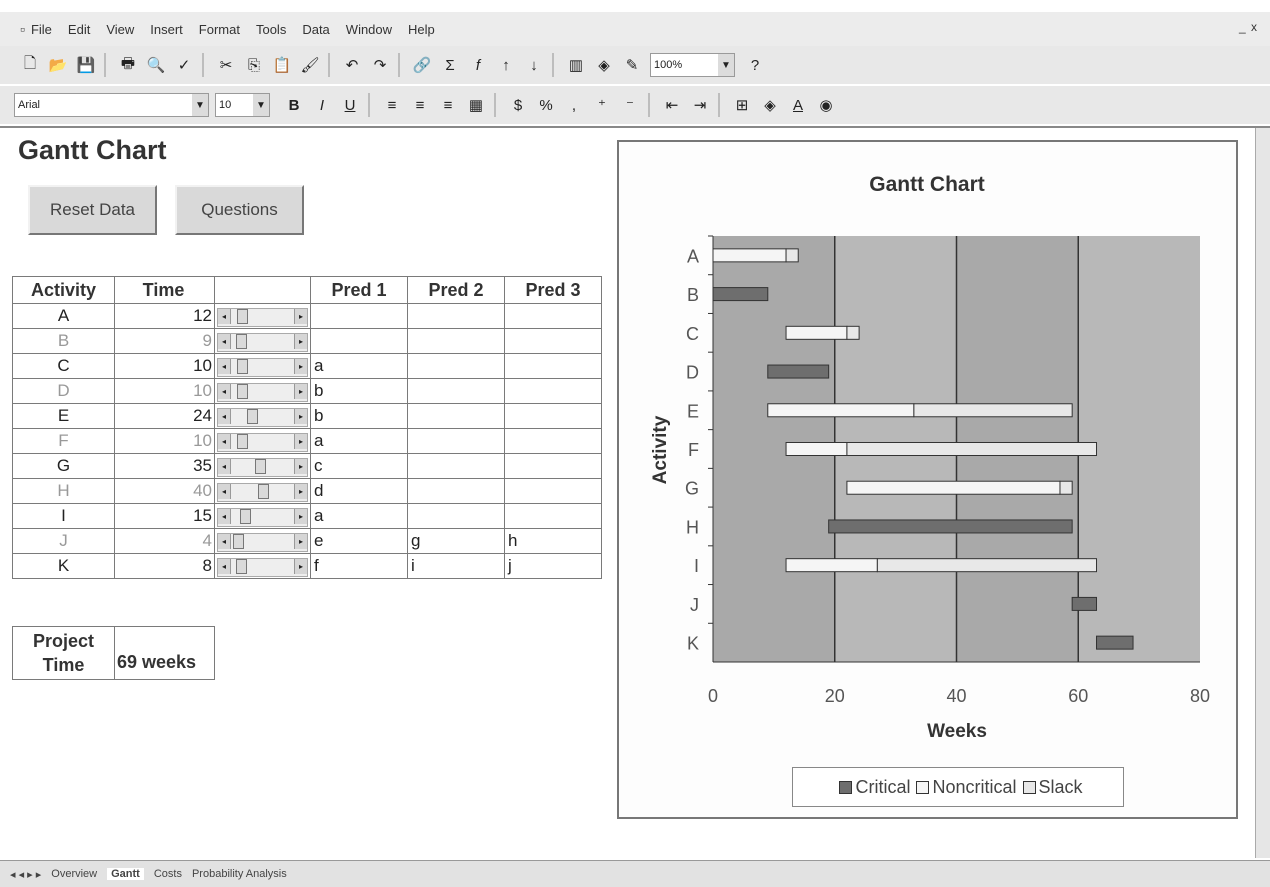  What do you see at coordinates (476, 105) in the screenshot?
I see `merge-center-icon: ▦` at bounding box center [476, 105].